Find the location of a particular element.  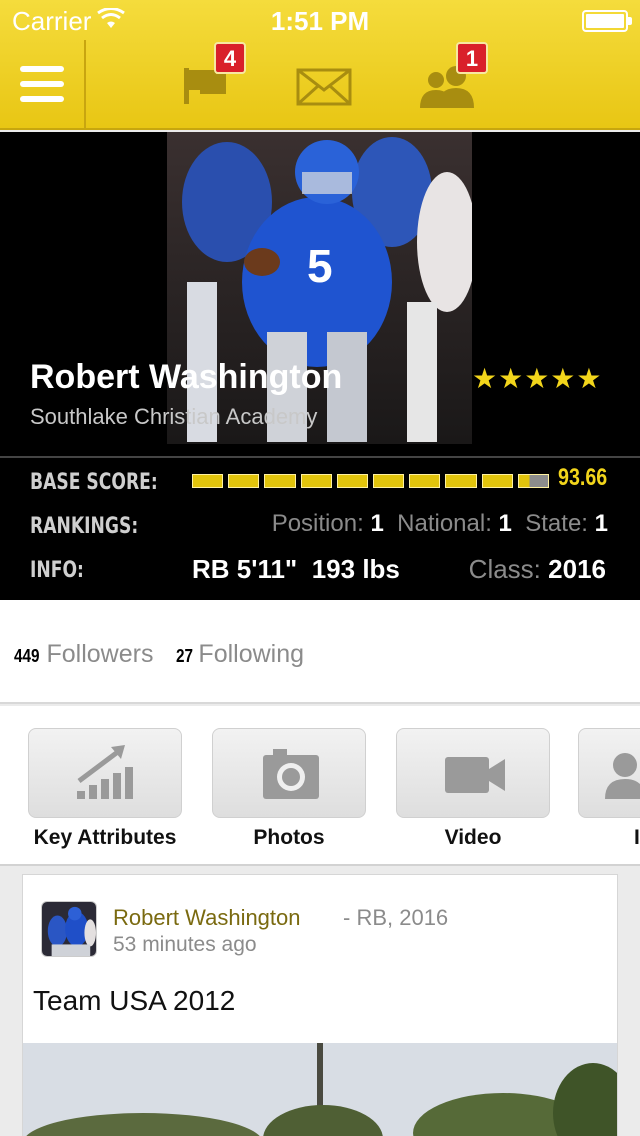

state-rank-value: 1 is located at coordinates (601, 523).